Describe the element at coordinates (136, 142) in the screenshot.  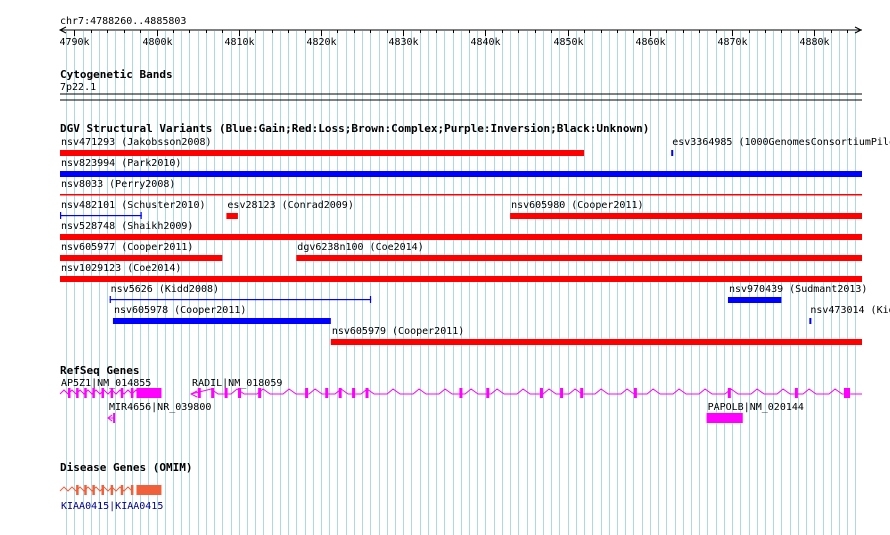
I see `dgv-feature-label: nsv471293 (Jakobsson2008)` at that location.